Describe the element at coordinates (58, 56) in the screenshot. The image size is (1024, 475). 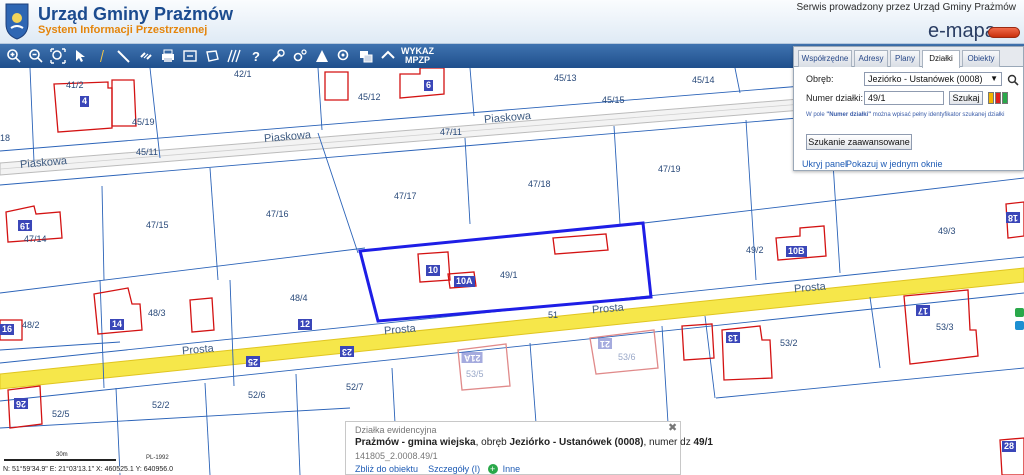
I see `zoom-extent-icon` at that location.